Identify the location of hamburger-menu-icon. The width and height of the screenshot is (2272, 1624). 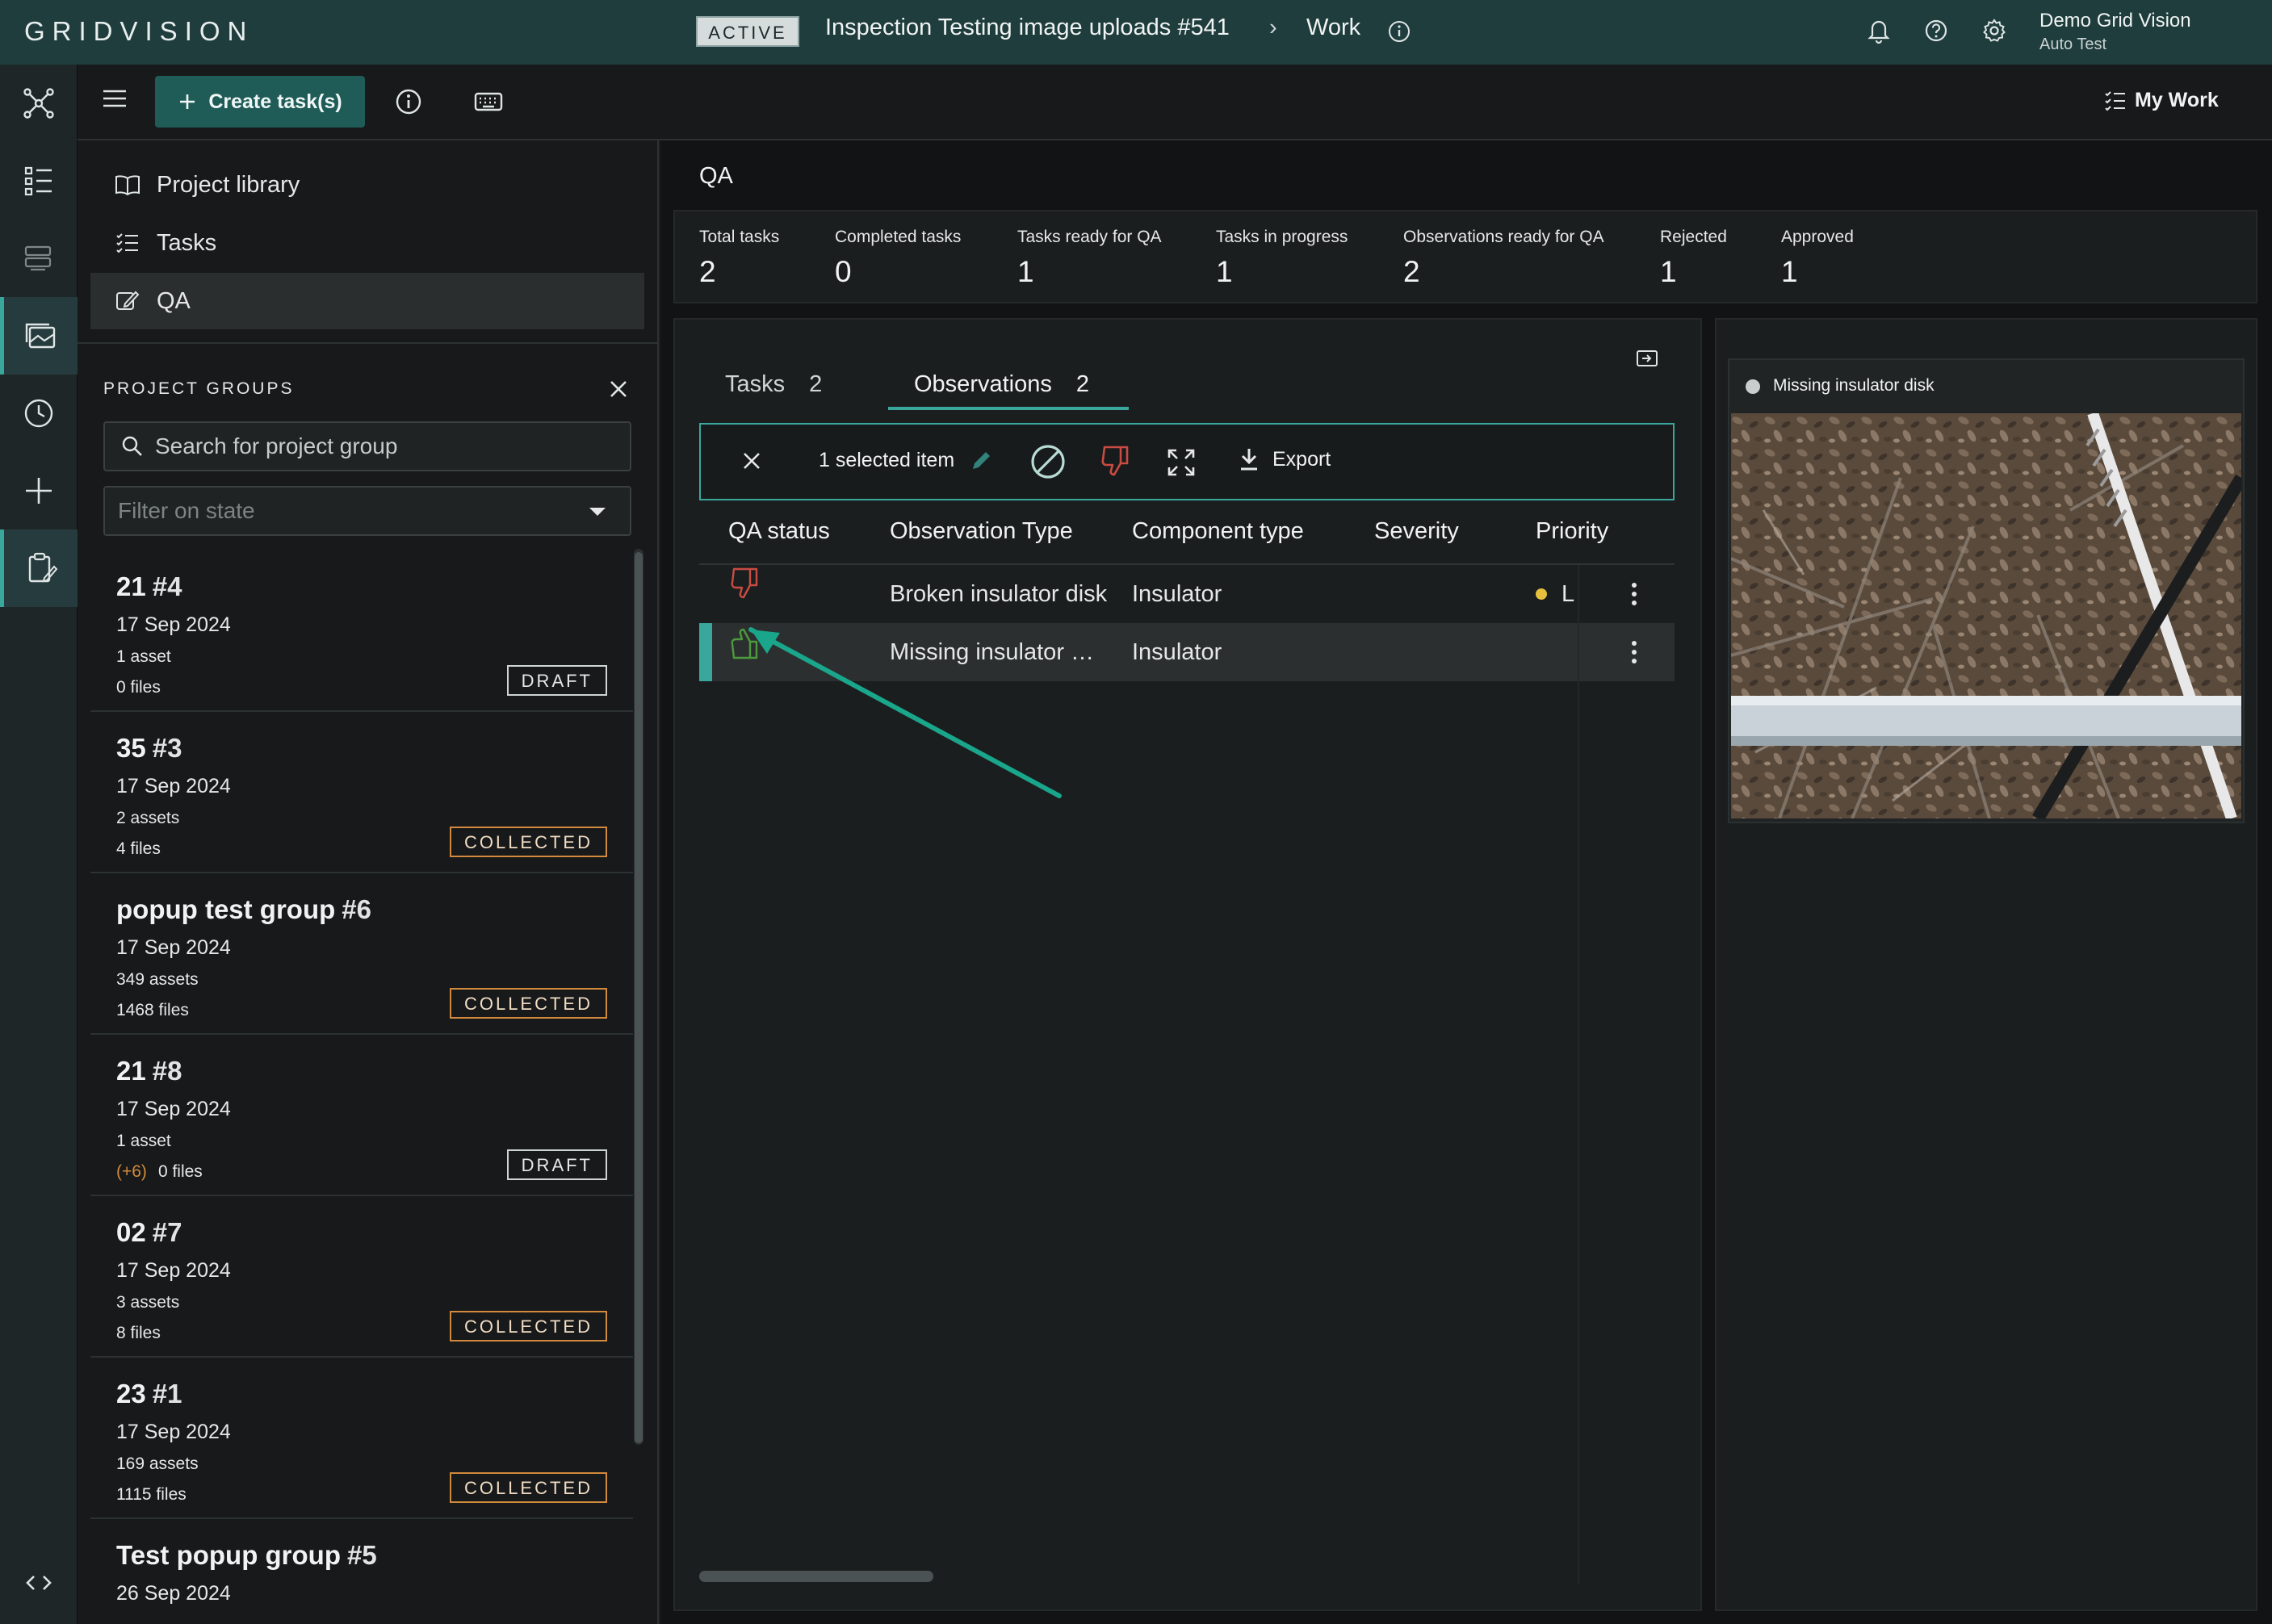
(114, 98).